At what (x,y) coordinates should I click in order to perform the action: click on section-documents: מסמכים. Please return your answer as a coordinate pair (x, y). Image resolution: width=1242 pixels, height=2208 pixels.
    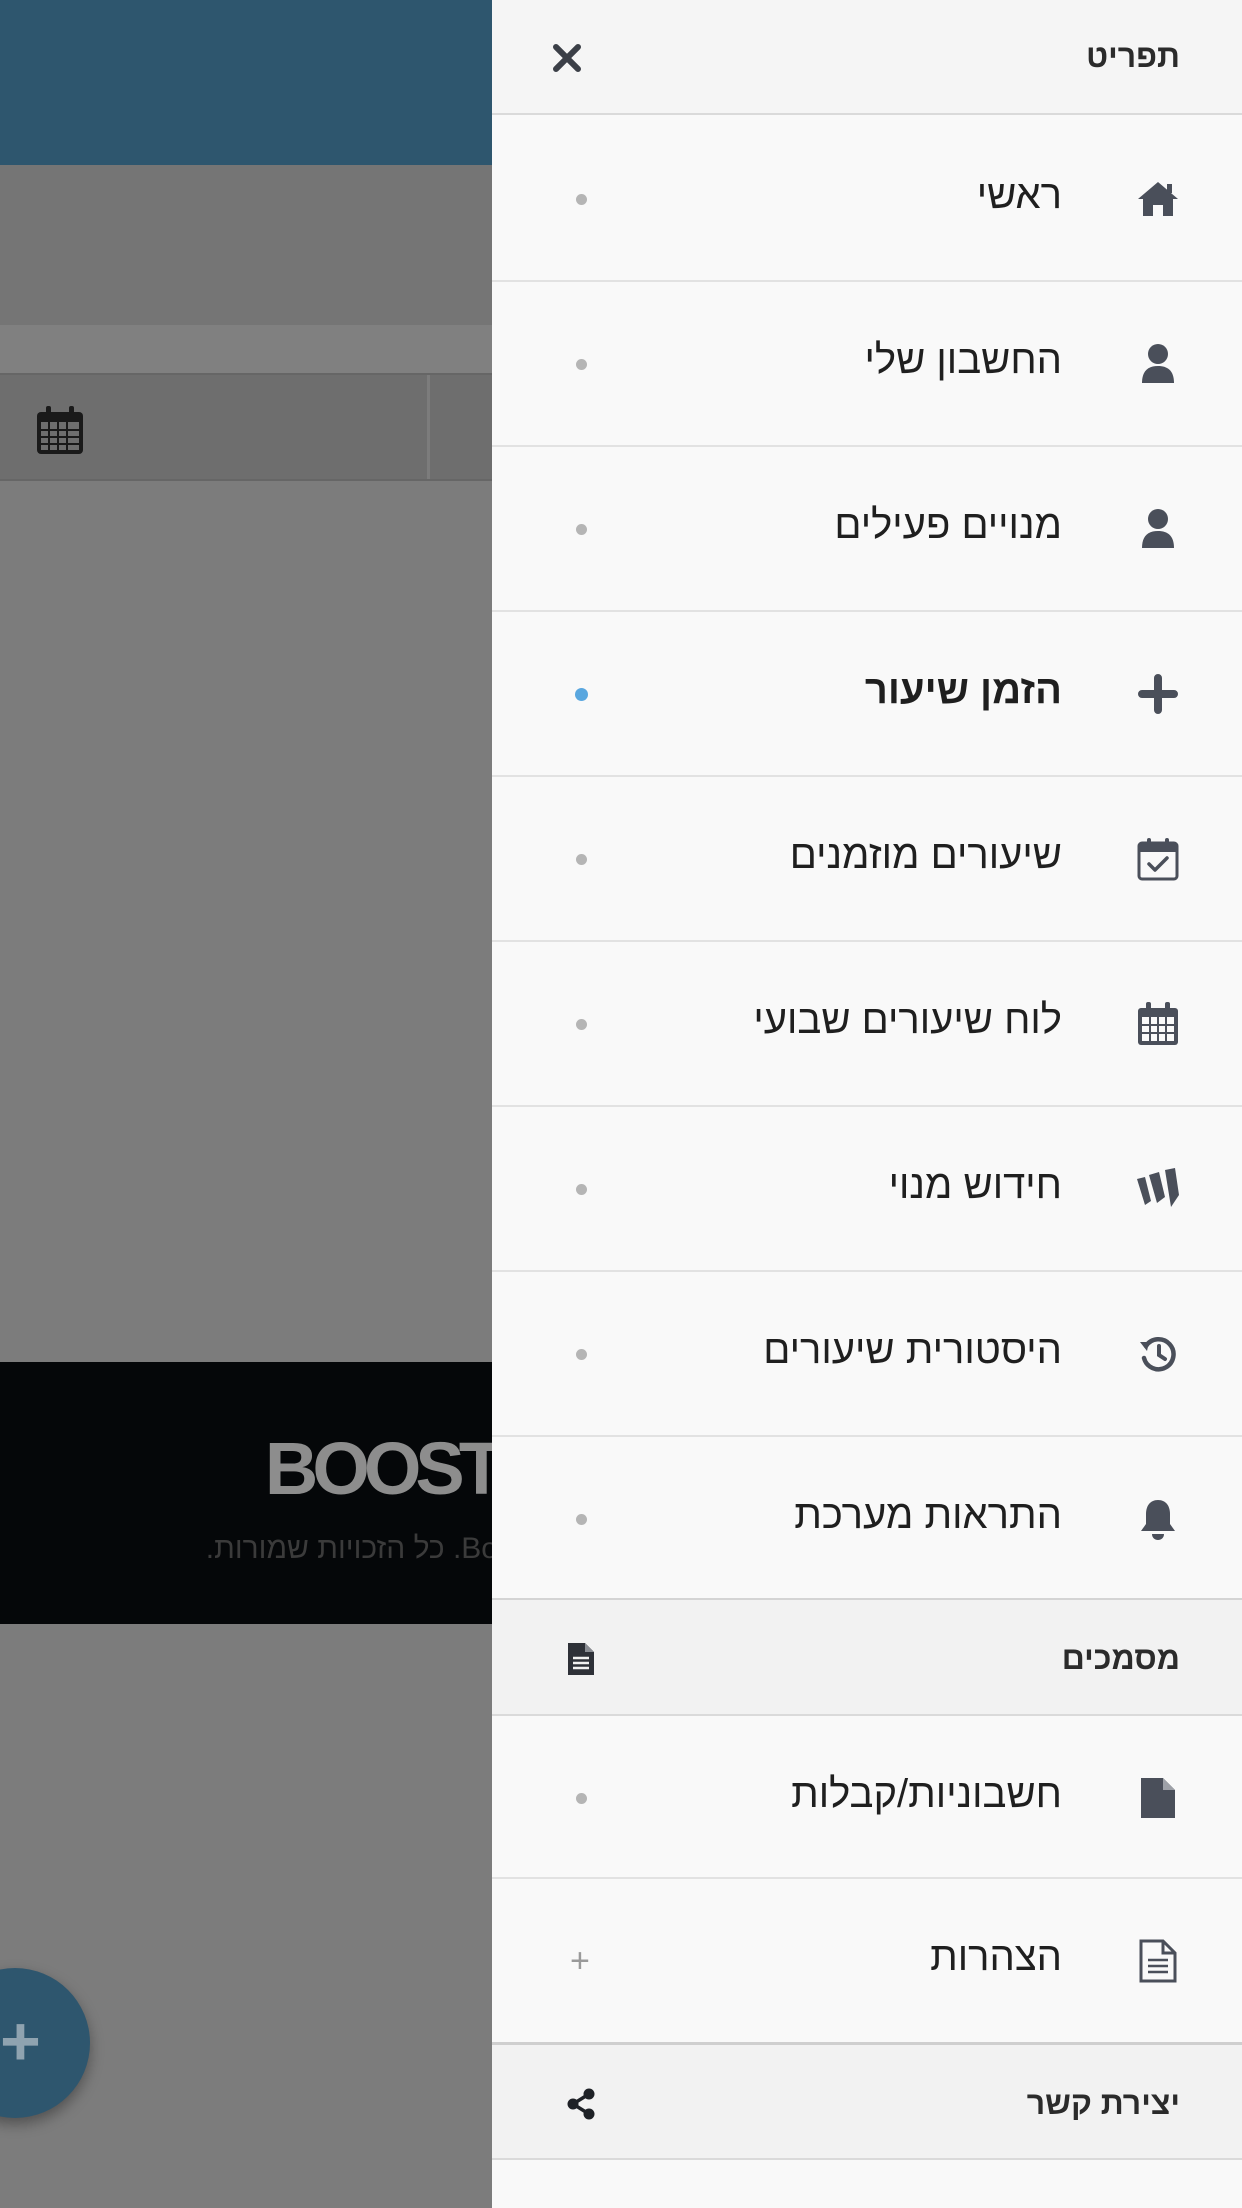
    Looking at the image, I should click on (867, 1657).